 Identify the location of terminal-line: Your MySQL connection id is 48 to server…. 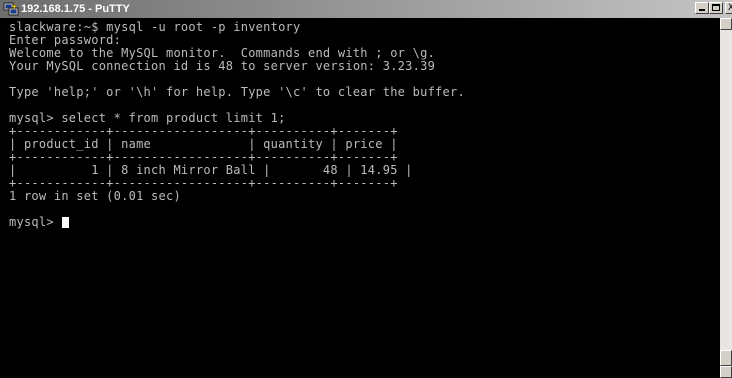
(222, 66).